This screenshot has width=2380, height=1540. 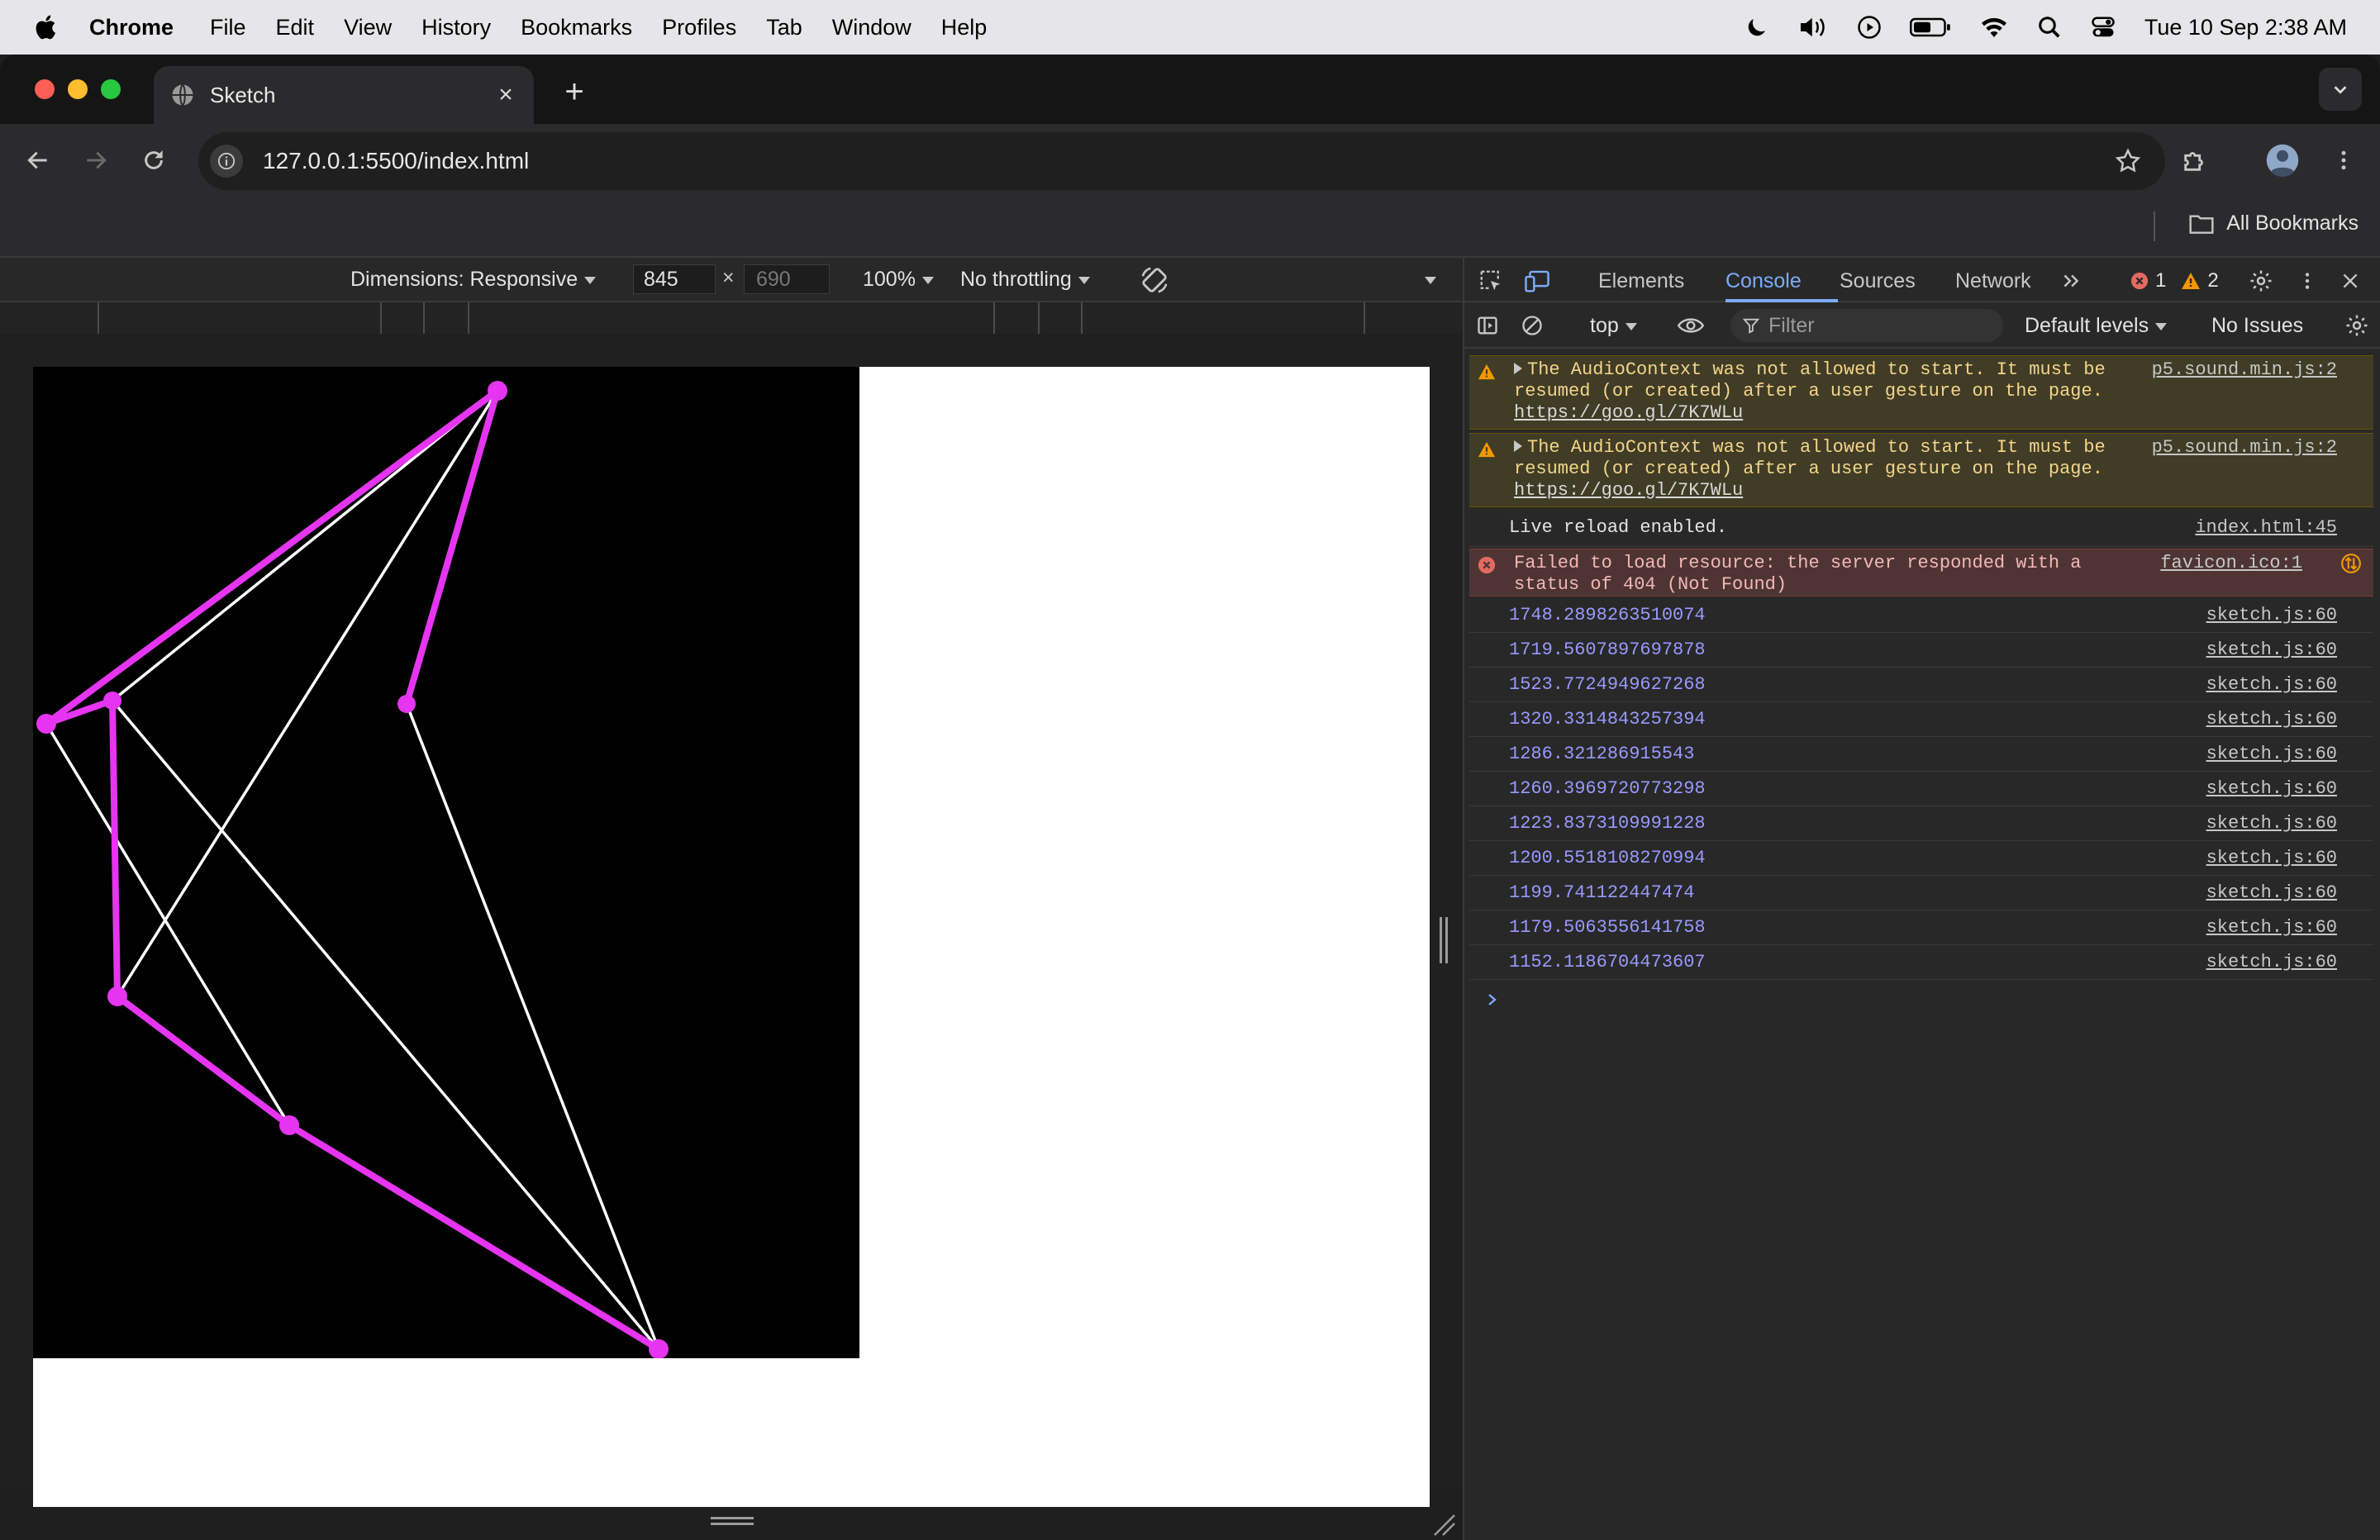 What do you see at coordinates (2350, 281) in the screenshot?
I see `devtools-close-icon` at bounding box center [2350, 281].